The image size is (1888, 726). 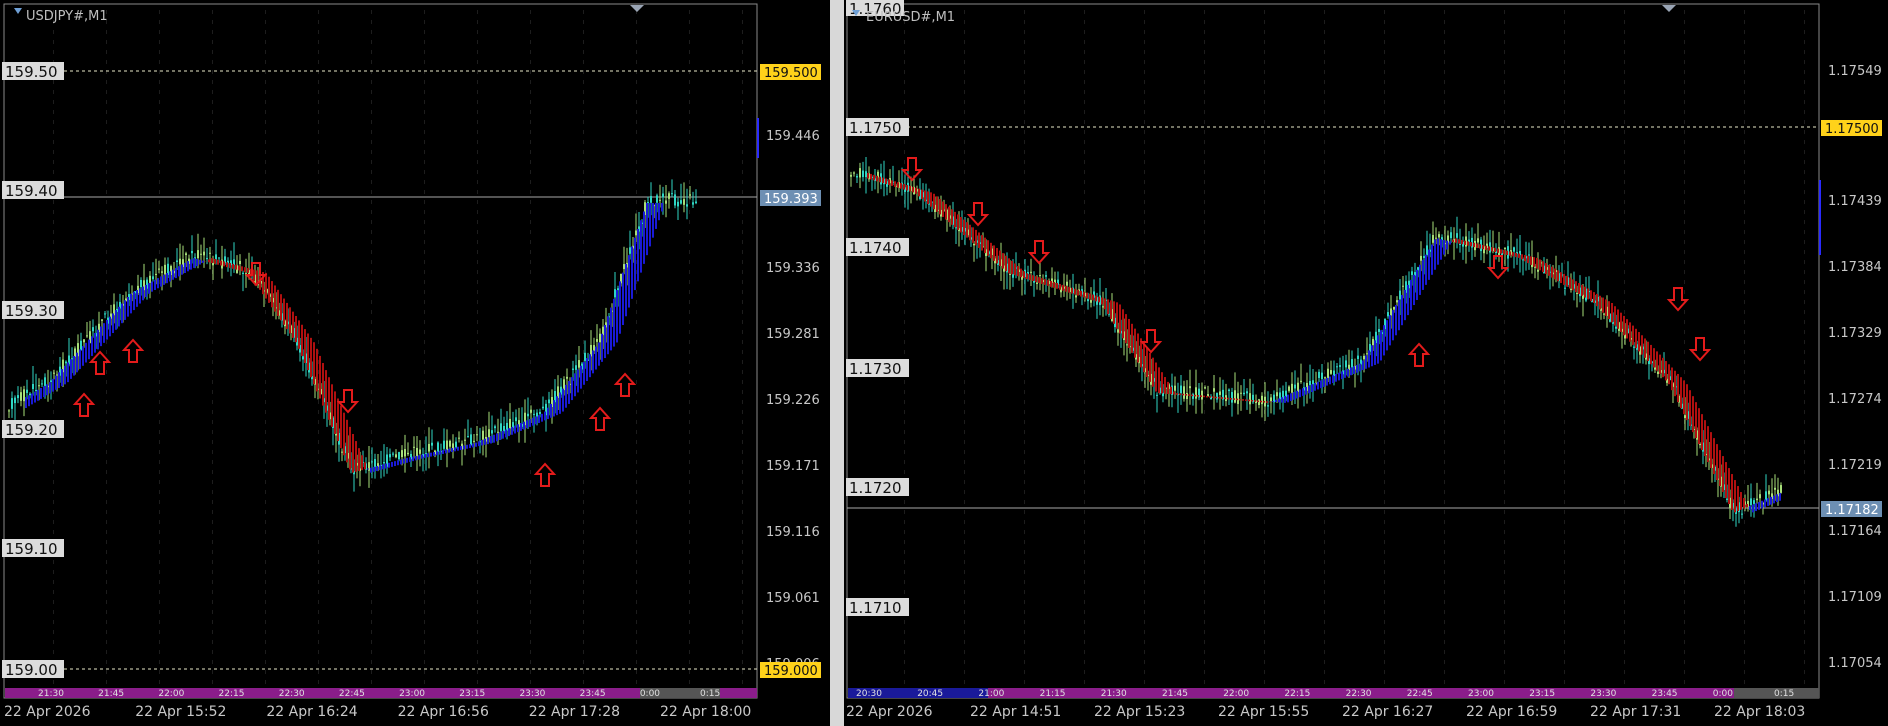 I want to click on axis-tick: 1.17164, so click(x=1855, y=531).